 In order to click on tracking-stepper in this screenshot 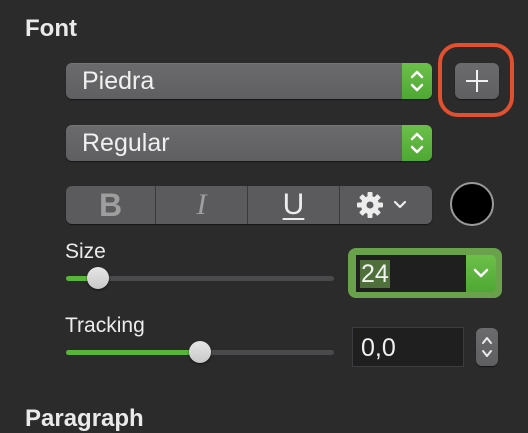, I will do `click(487, 347)`.